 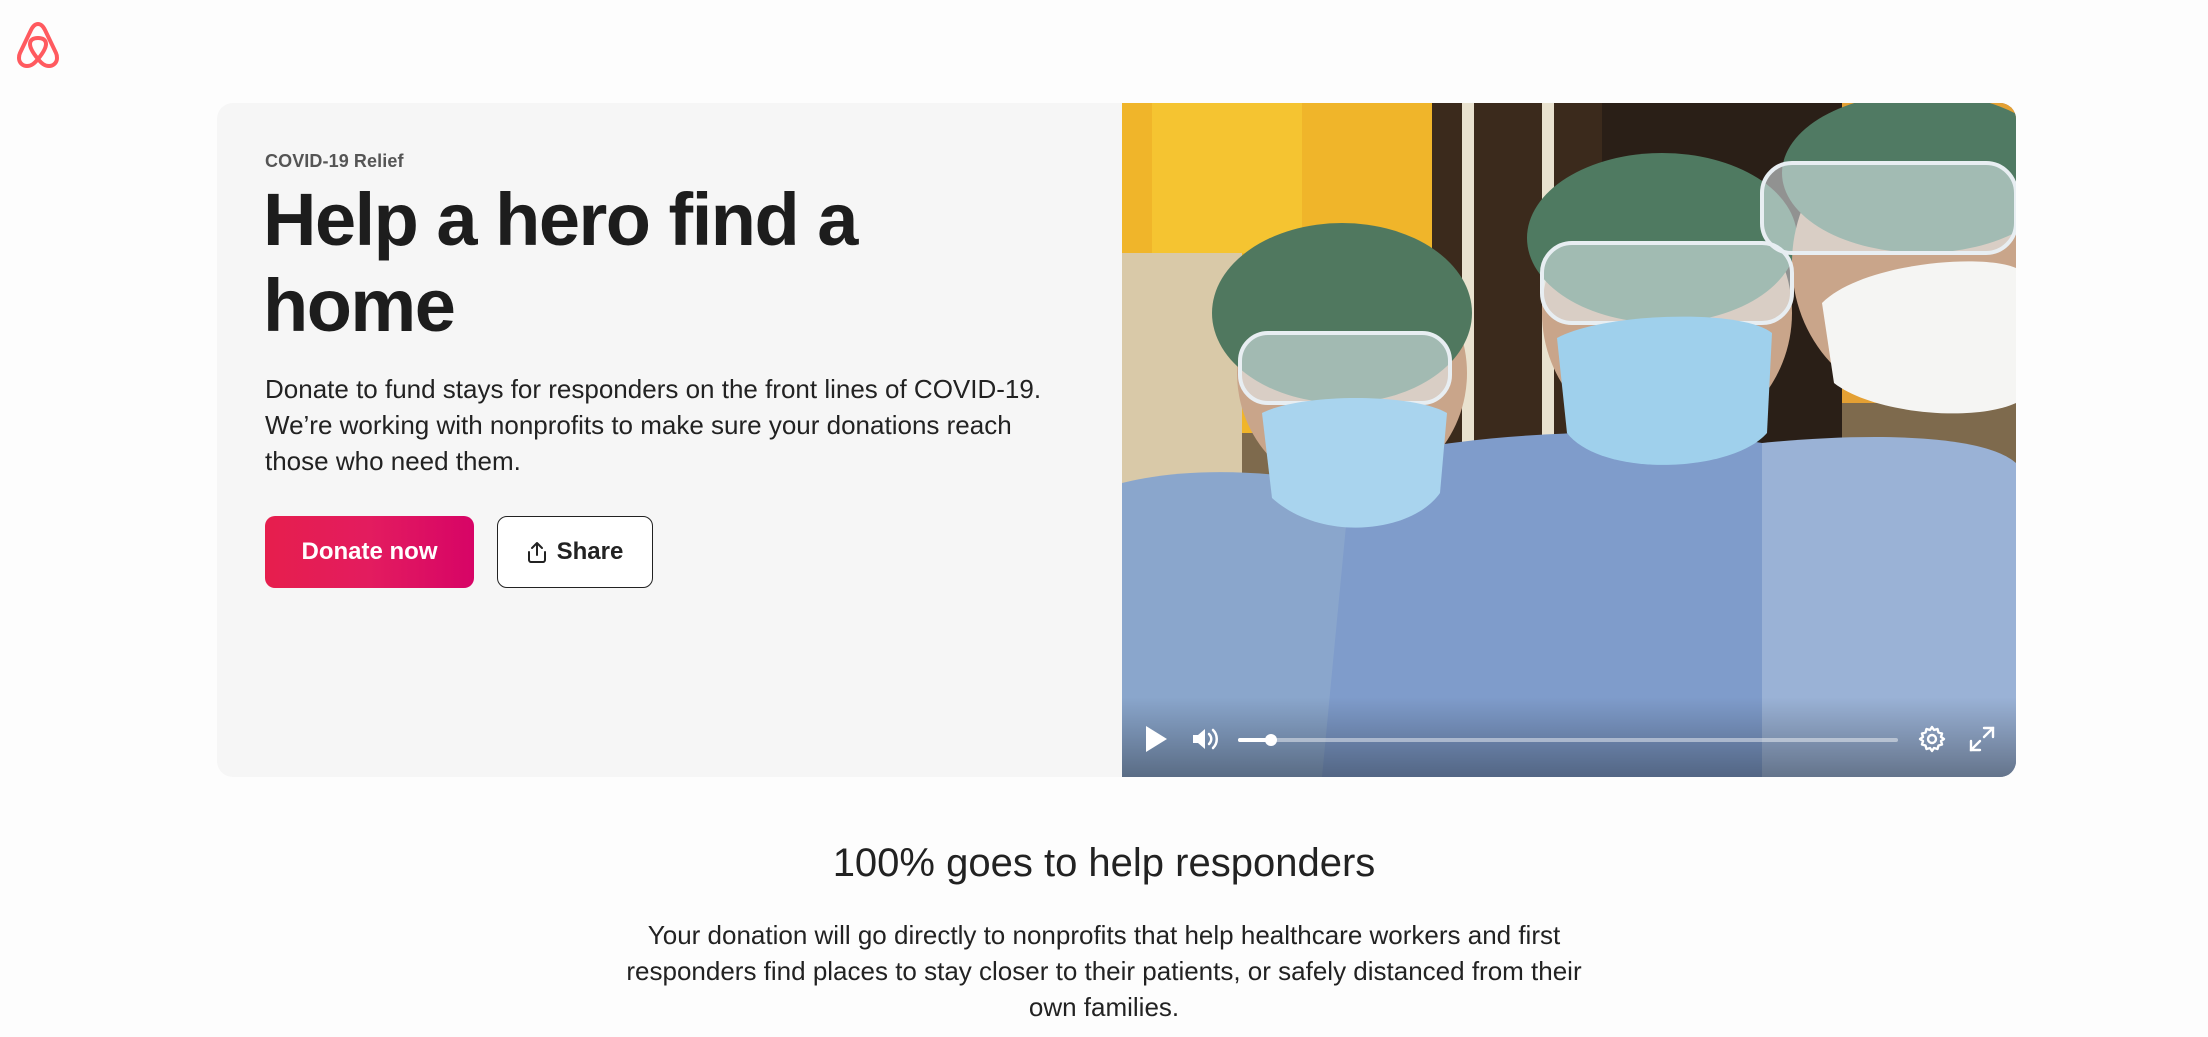 What do you see at coordinates (560, 262) in the screenshot?
I see `hero-headline: Help a hero find a home` at bounding box center [560, 262].